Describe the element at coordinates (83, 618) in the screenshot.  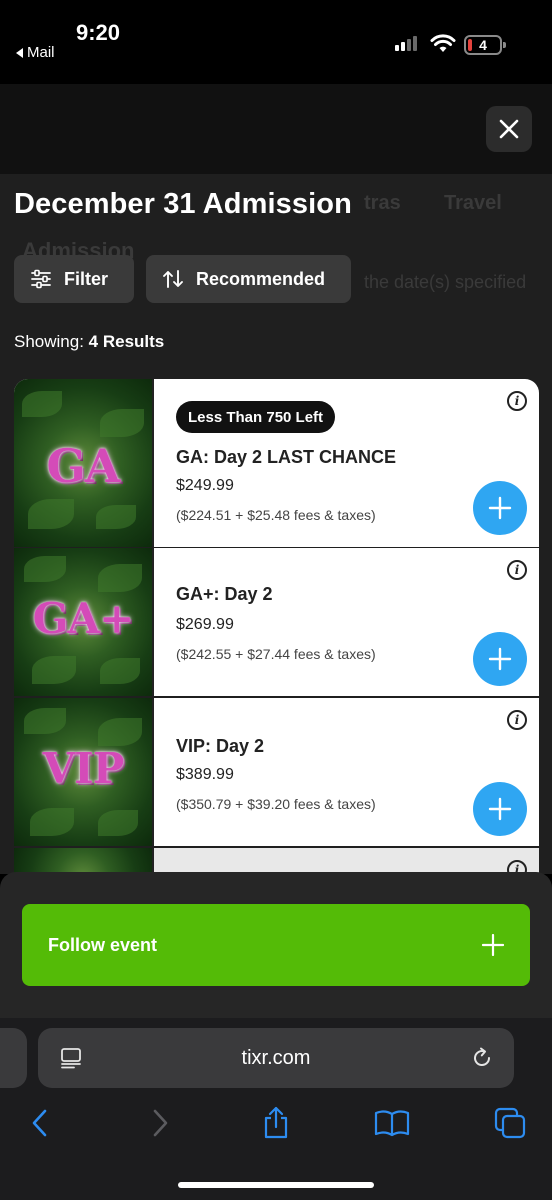
I see `ticket-image-text: GA+` at that location.